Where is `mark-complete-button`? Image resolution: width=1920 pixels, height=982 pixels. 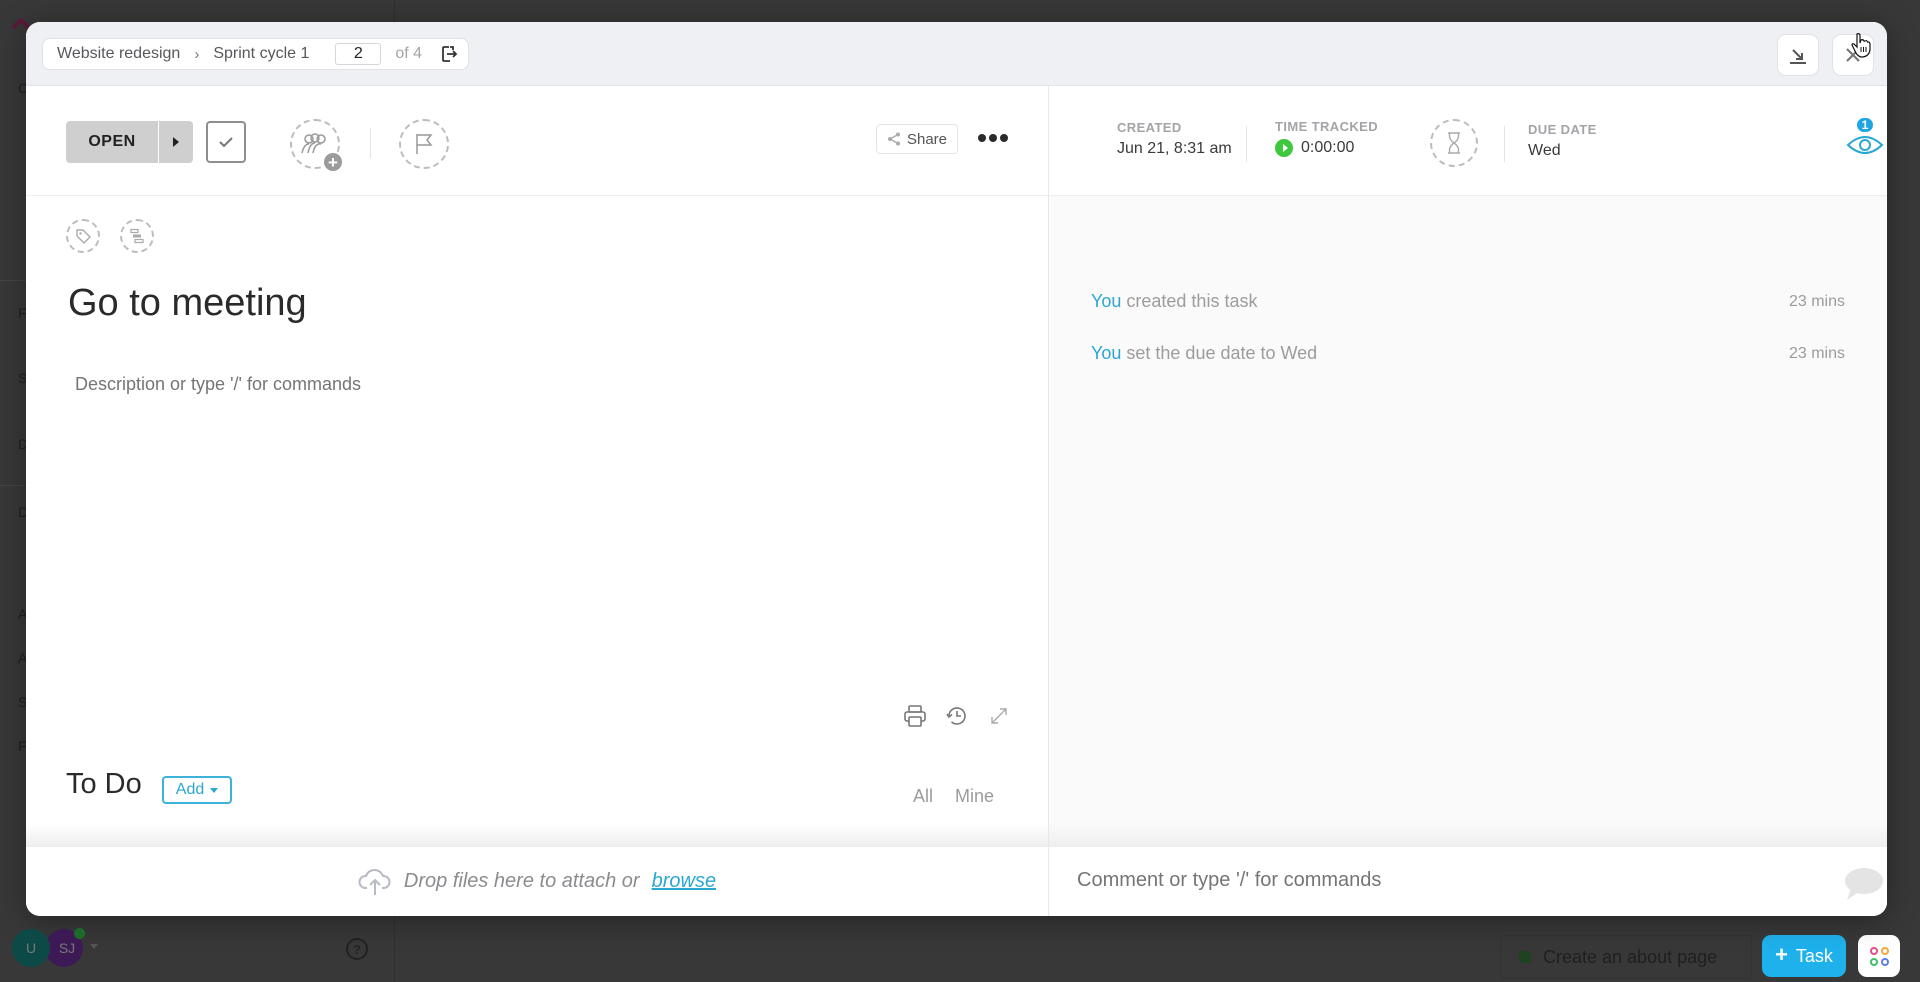 mark-complete-button is located at coordinates (226, 142).